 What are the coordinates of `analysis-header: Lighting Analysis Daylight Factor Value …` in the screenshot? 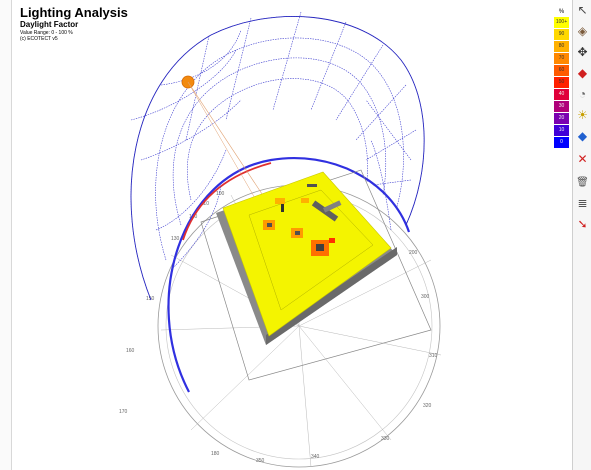 It's located at (74, 24).